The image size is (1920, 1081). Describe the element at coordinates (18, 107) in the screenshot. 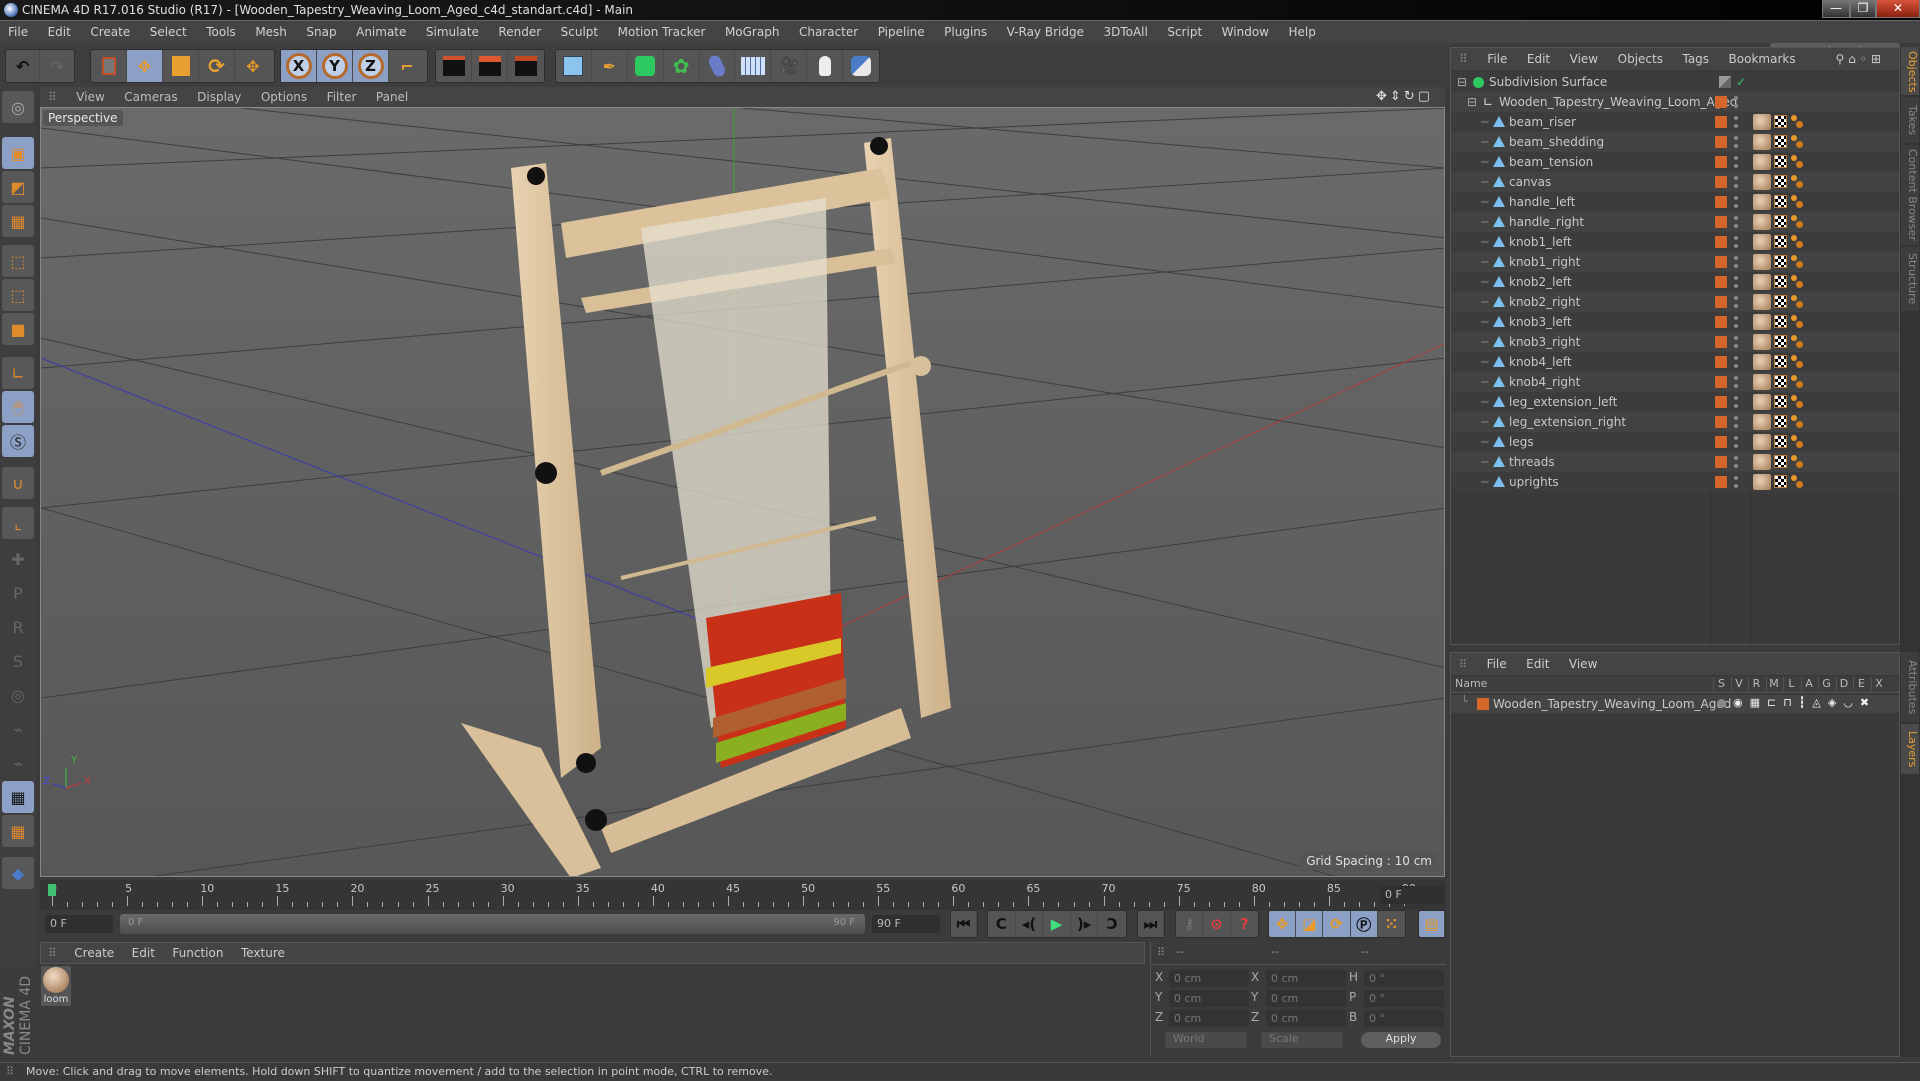

I see `use-model-mode-button: ◎` at that location.